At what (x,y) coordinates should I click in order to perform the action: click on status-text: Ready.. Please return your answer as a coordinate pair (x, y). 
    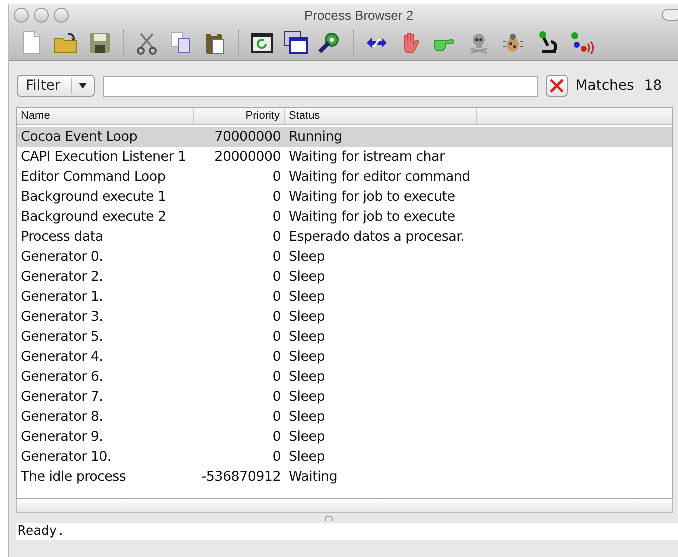
    Looking at the image, I should click on (347, 531).